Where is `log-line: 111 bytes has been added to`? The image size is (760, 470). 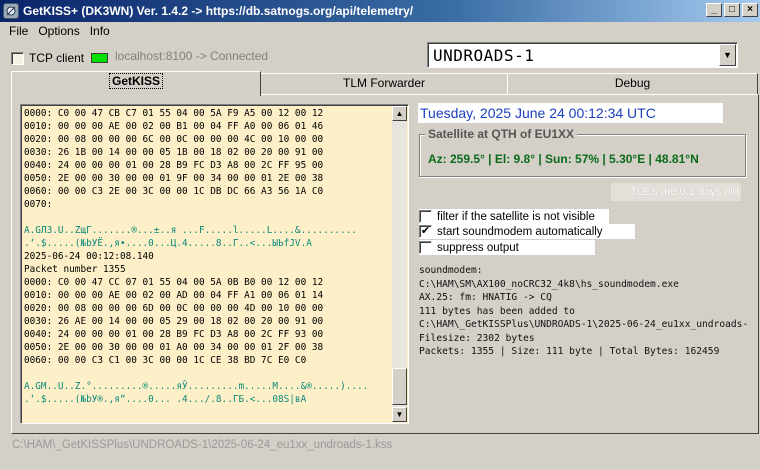 log-line: 111 bytes has been added to is located at coordinates (497, 311).